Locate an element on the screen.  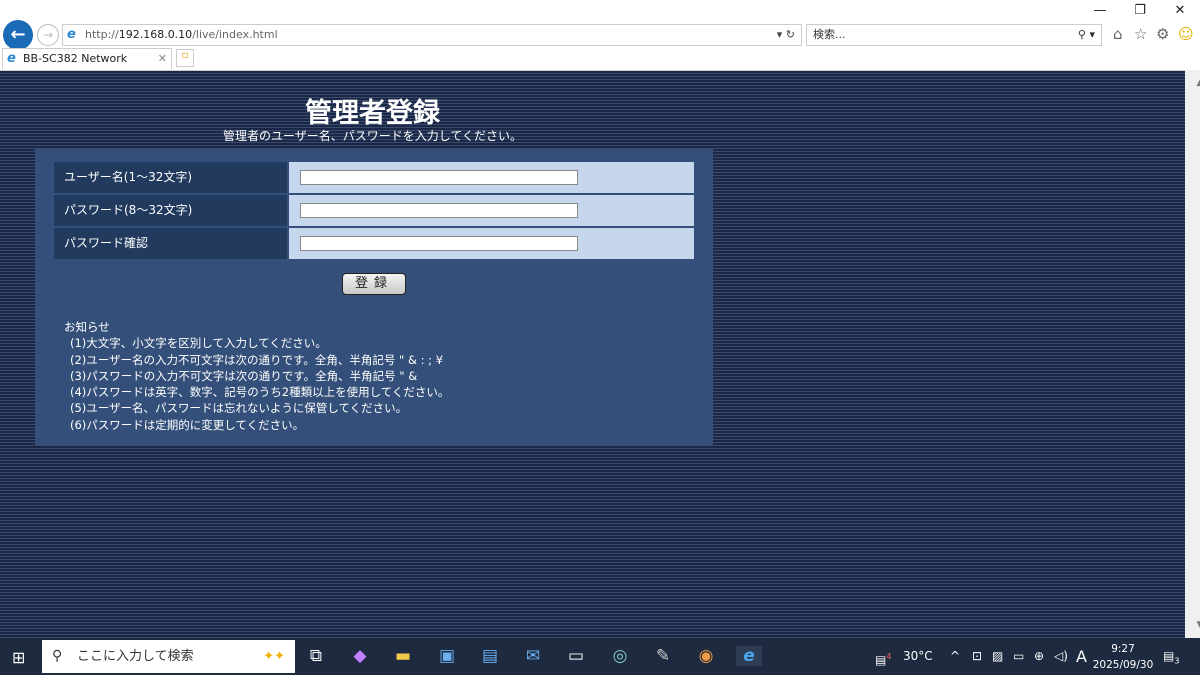
new-tab-button: ▫ is located at coordinates (185, 58).